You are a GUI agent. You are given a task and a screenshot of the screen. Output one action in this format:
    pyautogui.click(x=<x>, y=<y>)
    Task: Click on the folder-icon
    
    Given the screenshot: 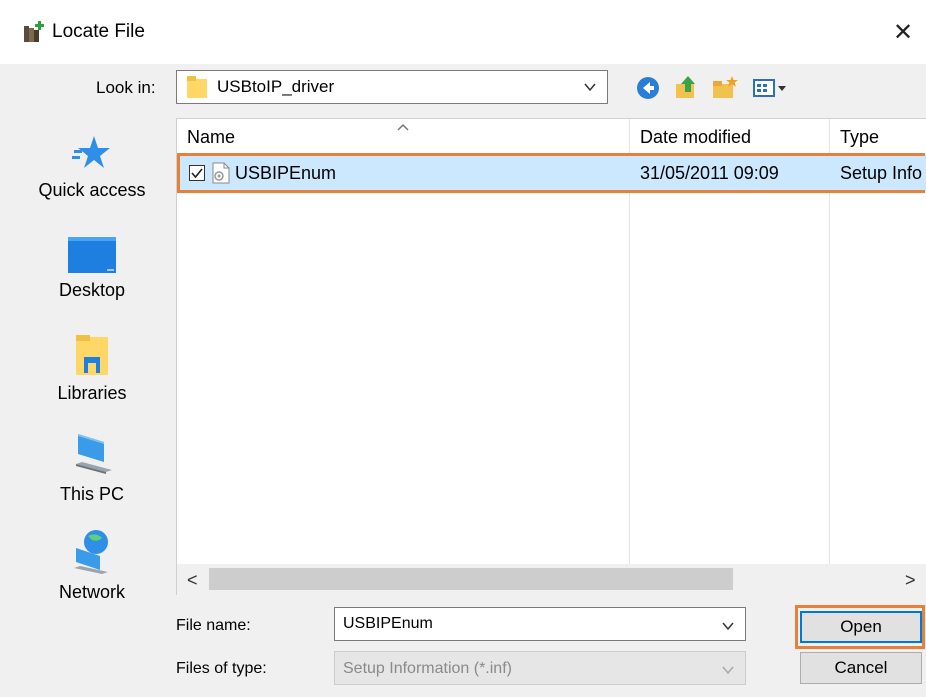 What is the action you would take?
    pyautogui.click(x=197, y=87)
    